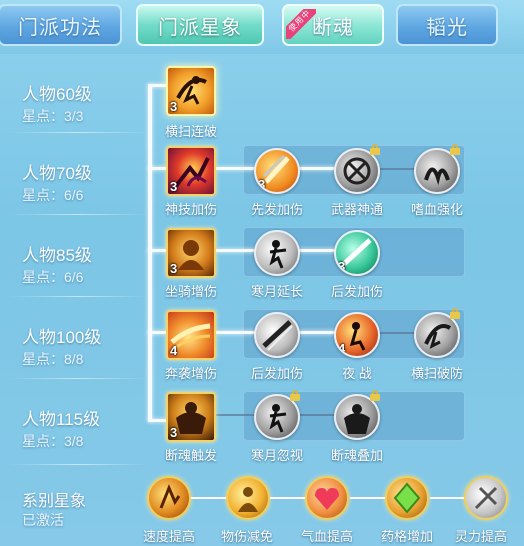 This screenshot has height=546, width=524. What do you see at coordinates (278, 418) in the screenshot?
I see `cold-moon-ignore-icon` at bounding box center [278, 418].